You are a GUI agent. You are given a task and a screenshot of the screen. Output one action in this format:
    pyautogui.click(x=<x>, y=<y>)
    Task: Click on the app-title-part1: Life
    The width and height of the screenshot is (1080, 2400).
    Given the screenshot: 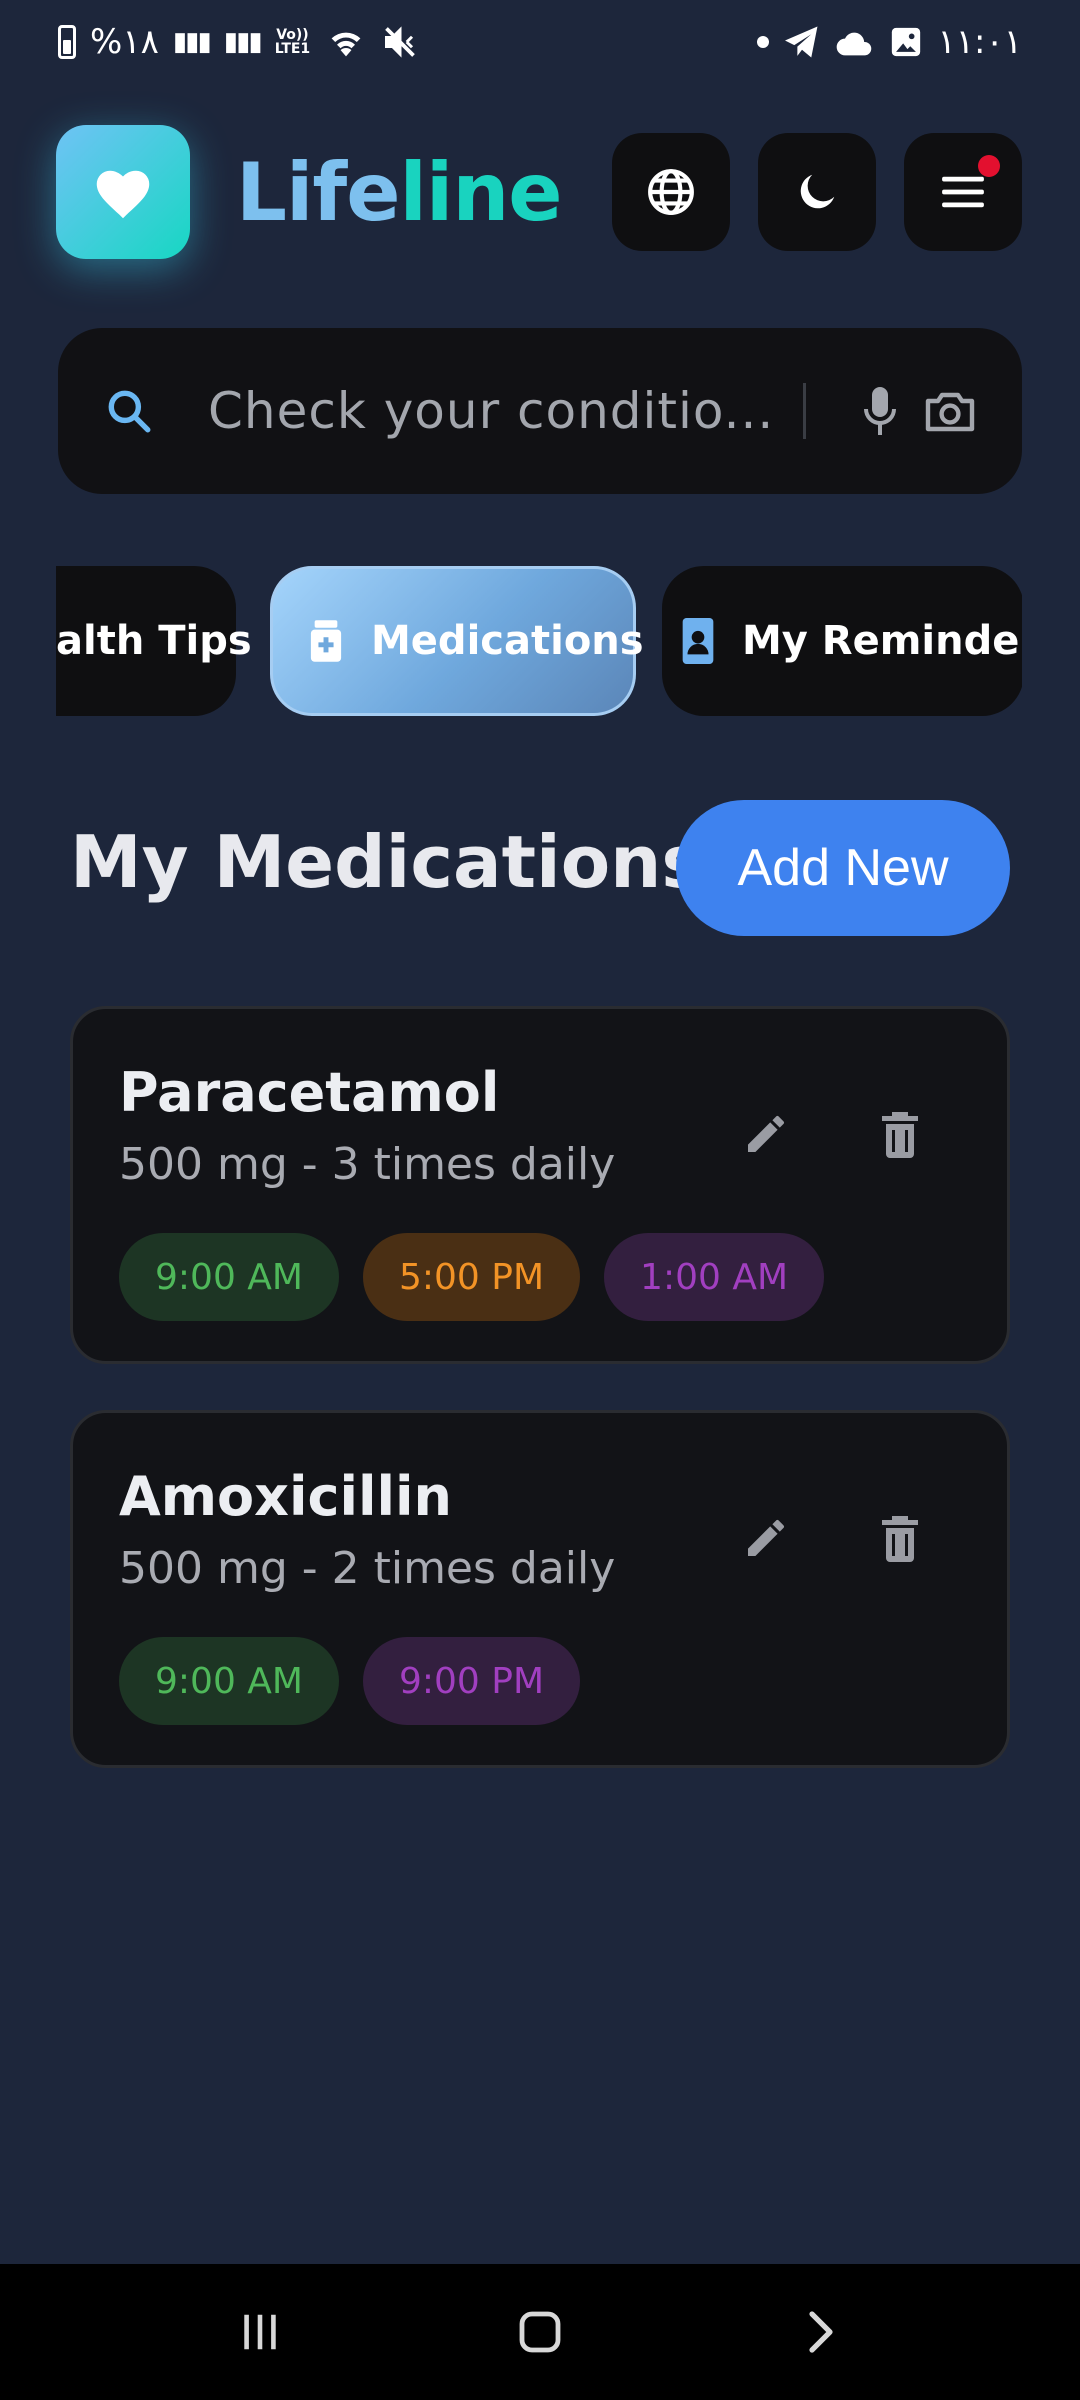 What is the action you would take?
    pyautogui.click(x=318, y=192)
    